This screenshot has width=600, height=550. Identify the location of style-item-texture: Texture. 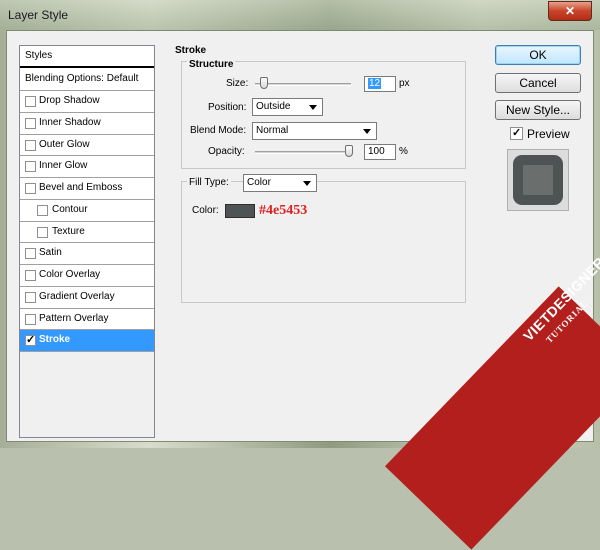
(87, 232).